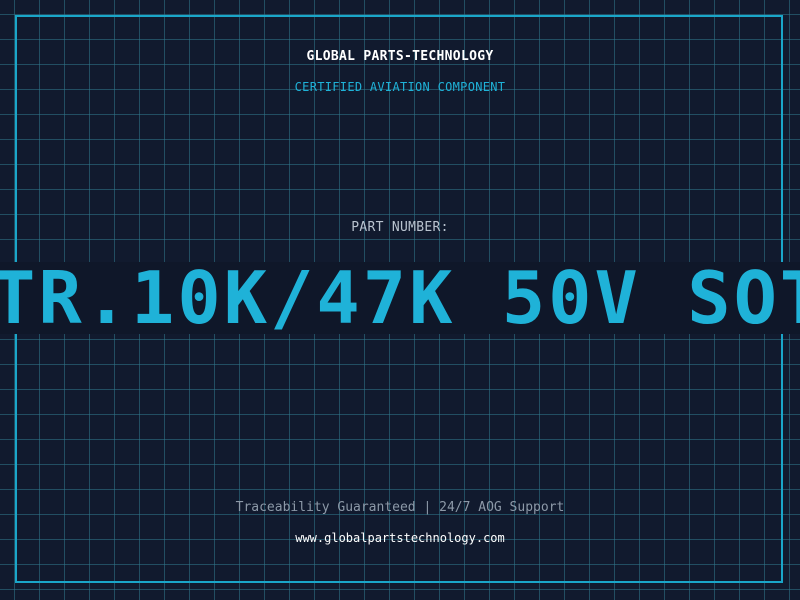 Image resolution: width=800 pixels, height=600 pixels. I want to click on website-link: www.globalpartstechnology.com, so click(400, 538).